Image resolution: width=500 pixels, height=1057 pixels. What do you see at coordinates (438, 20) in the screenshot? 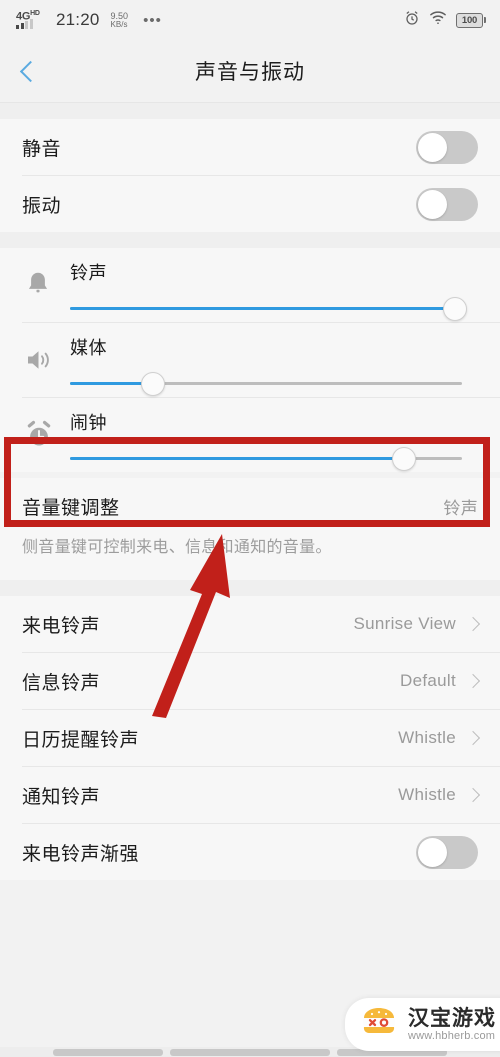
I see `wifi-icon` at bounding box center [438, 20].